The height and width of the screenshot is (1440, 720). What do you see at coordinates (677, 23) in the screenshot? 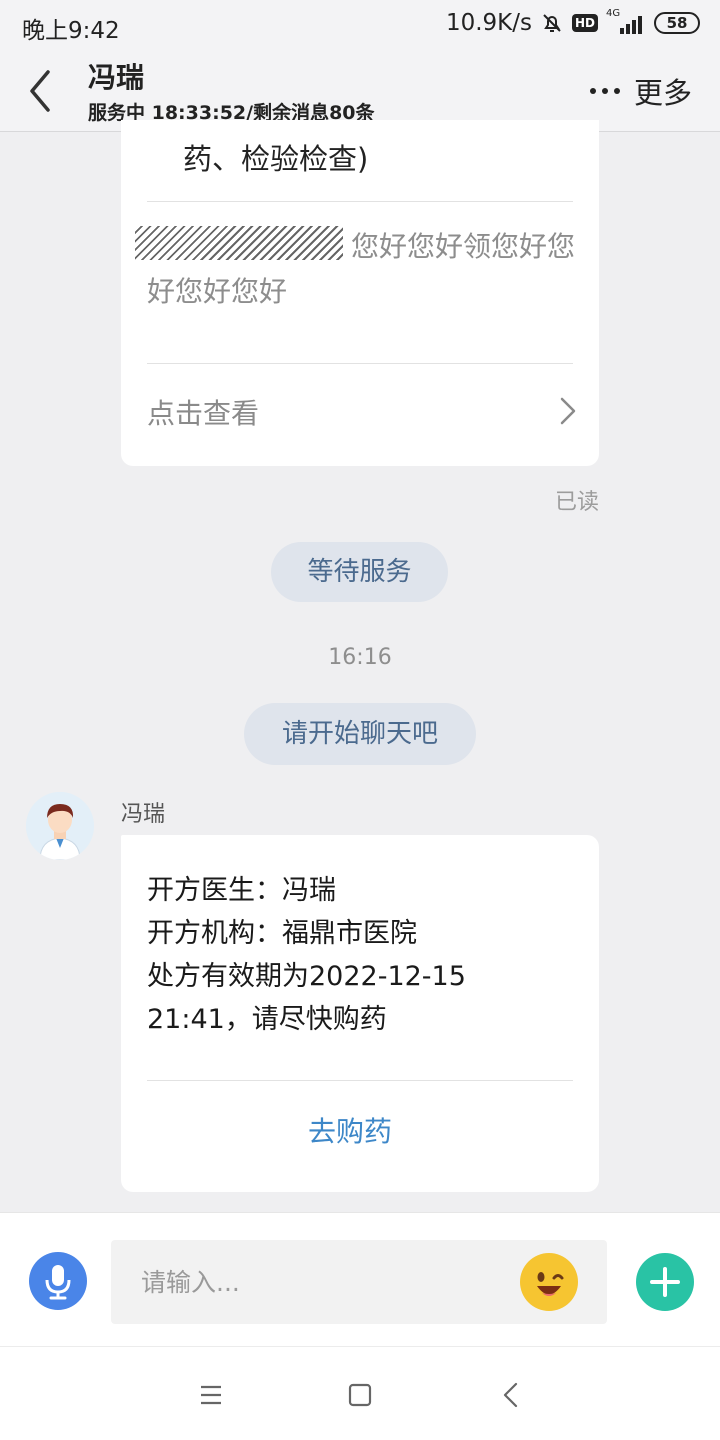
I see `battery-icon: 58` at bounding box center [677, 23].